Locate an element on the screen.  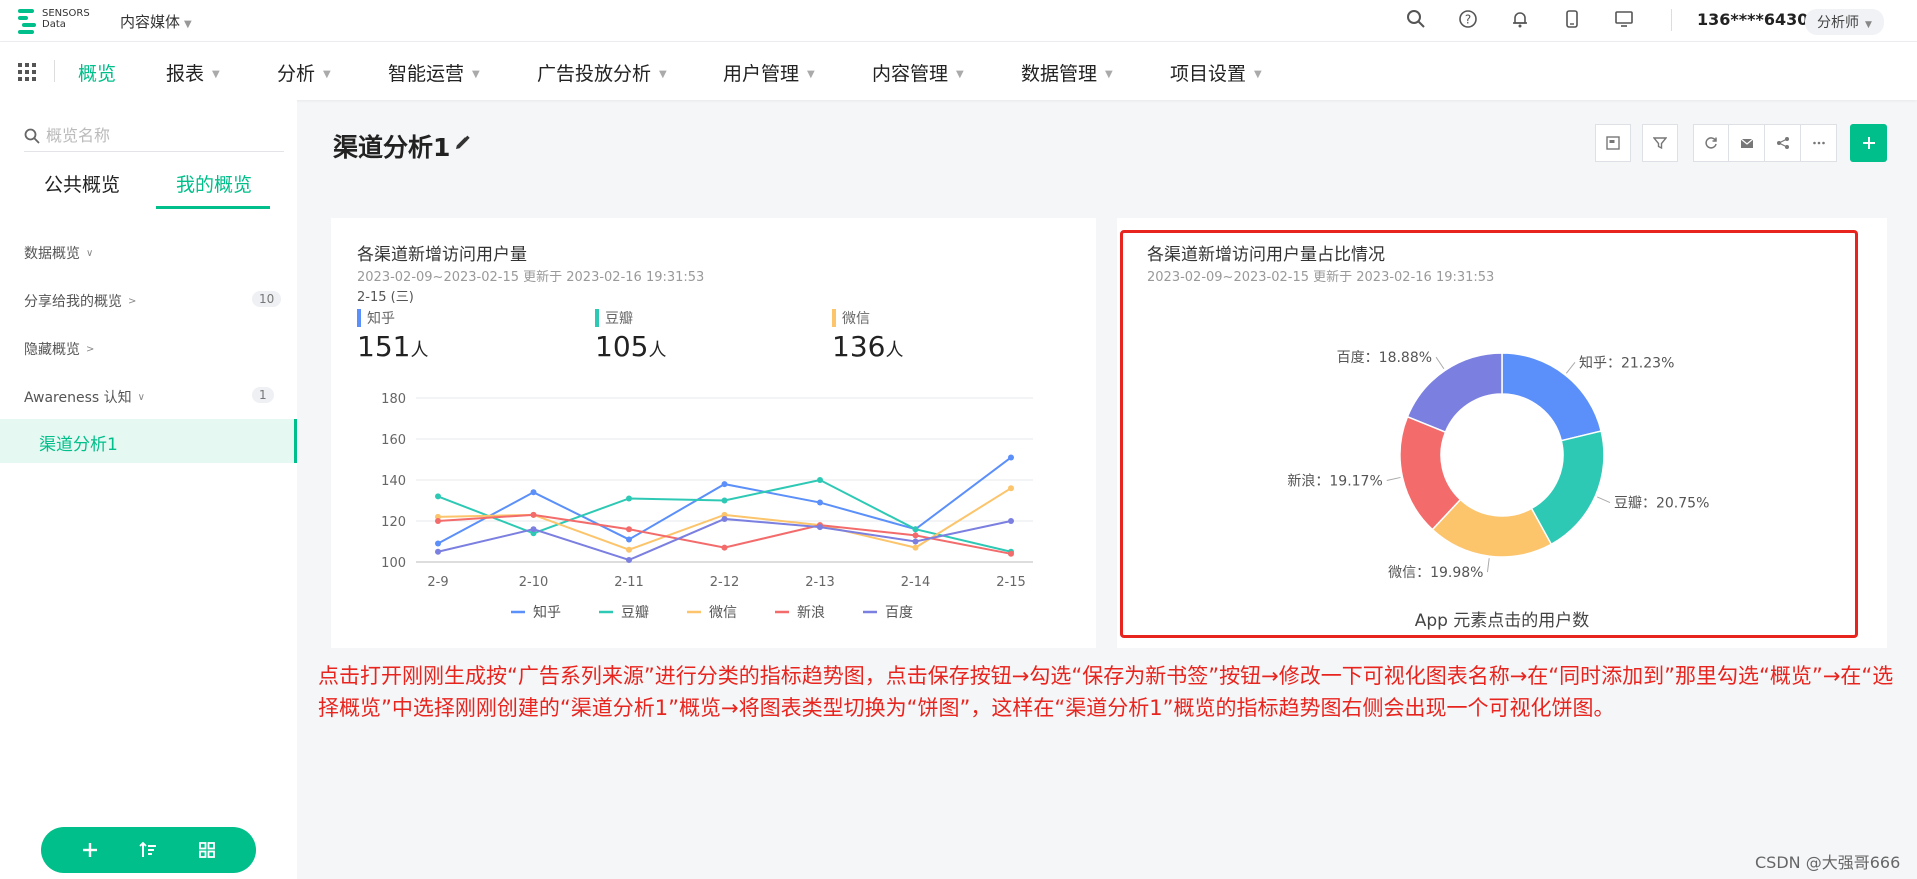
share-button is located at coordinates (1783, 143).